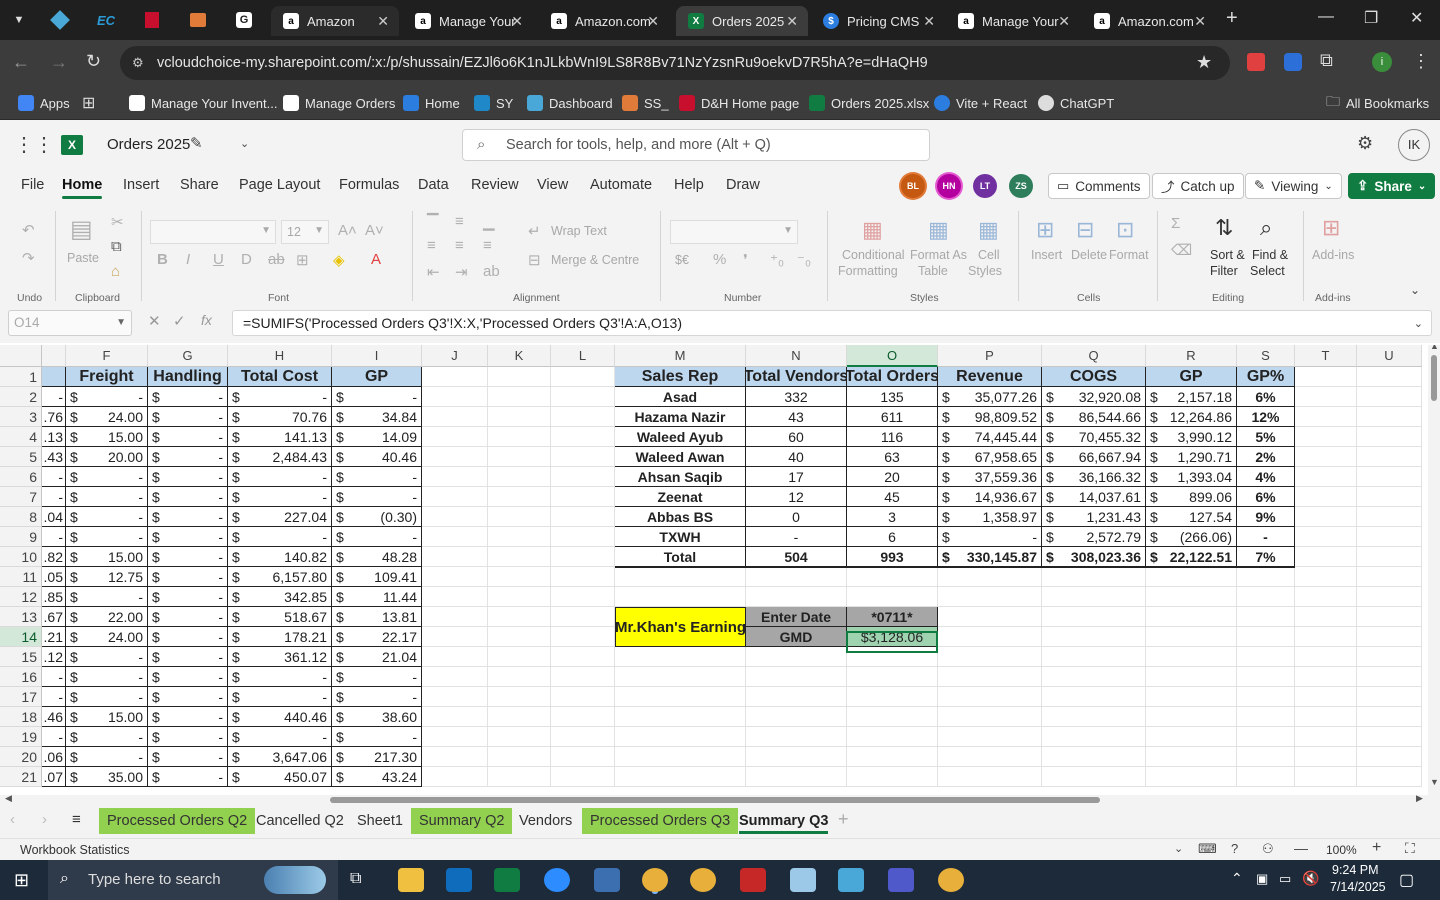  What do you see at coordinates (804, 260) in the screenshot?
I see `decrease-decimal-icon: ⁻₀` at bounding box center [804, 260].